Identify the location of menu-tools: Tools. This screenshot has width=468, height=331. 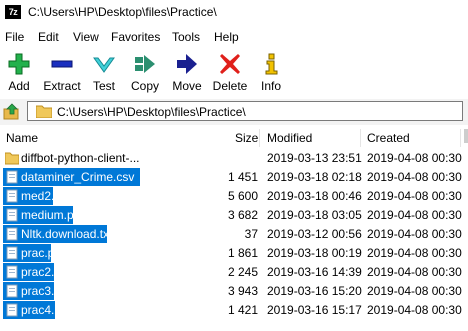
(186, 37).